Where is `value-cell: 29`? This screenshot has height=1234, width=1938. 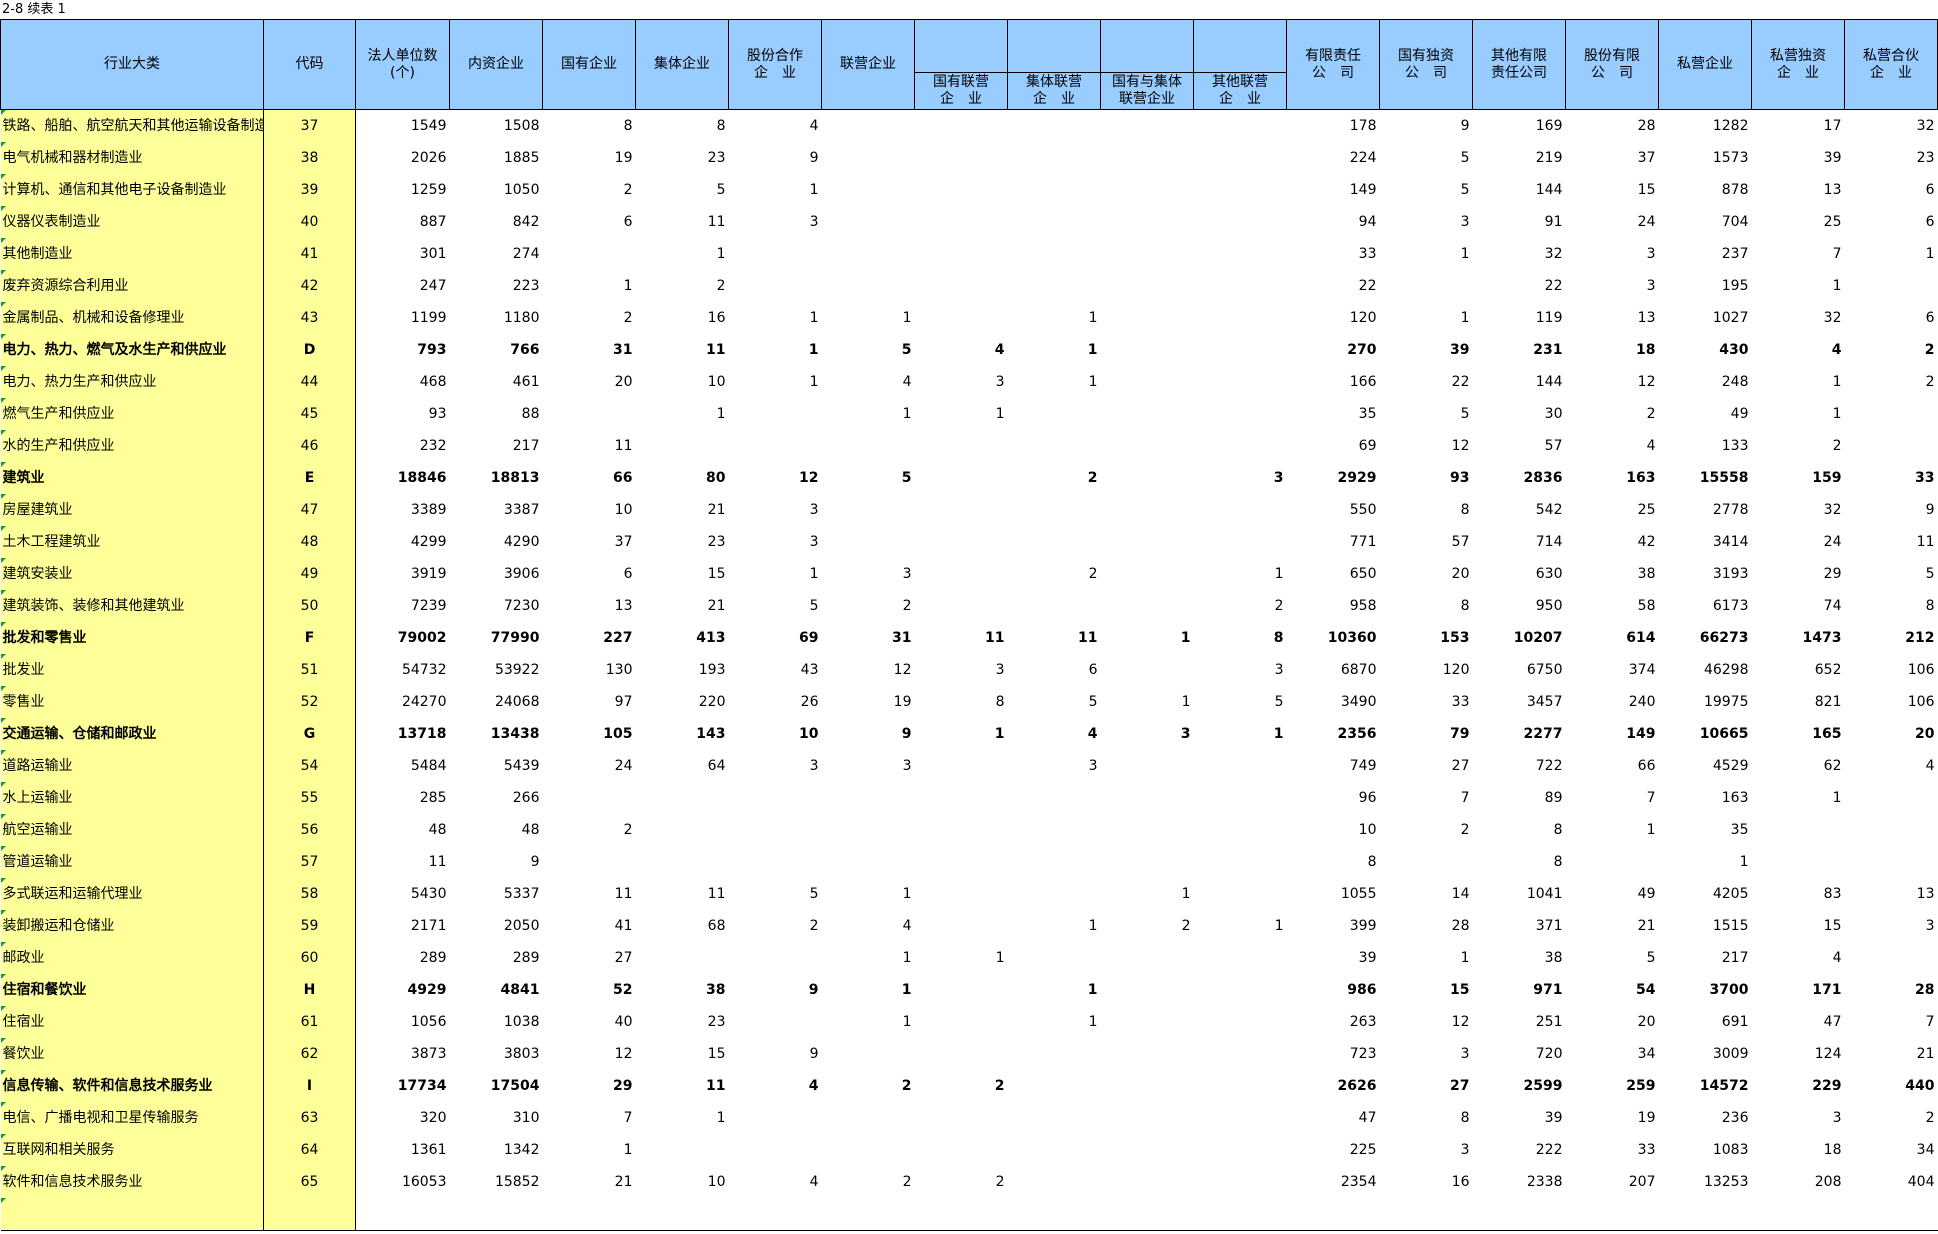
value-cell: 29 is located at coordinates (589, 1086).